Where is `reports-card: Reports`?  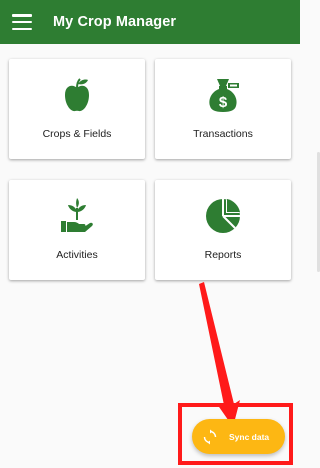
reports-card: Reports is located at coordinates (223, 230).